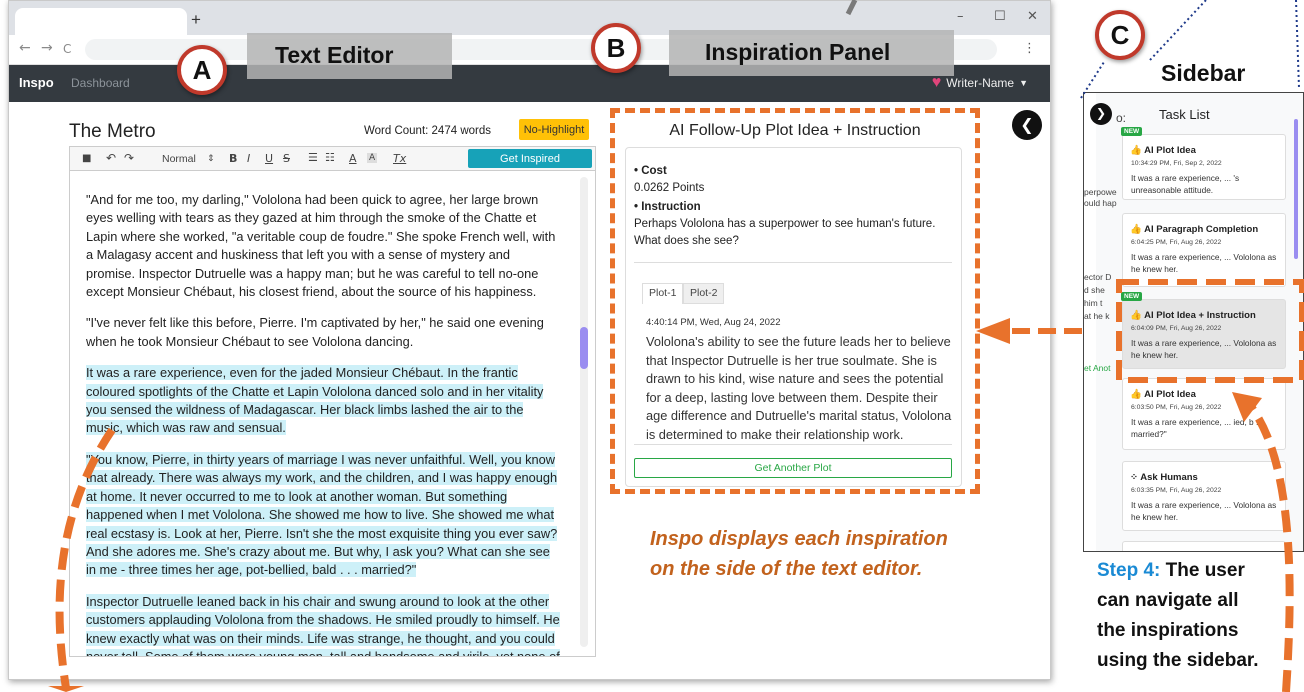 The image size is (1304, 692). Describe the element at coordinates (786, 569) in the screenshot. I see `caption-line: on the side of the text editor.` at that location.